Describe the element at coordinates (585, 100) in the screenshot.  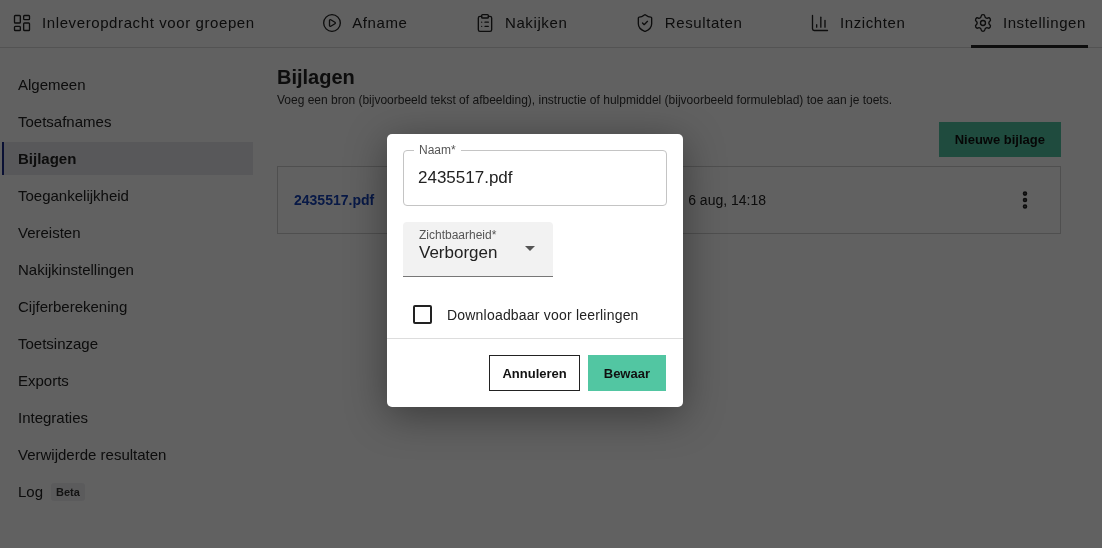
I see `page-description: Voeg een bron (bijvoorbeeld tekst of afbeelding), instructie of hulpmiddel (bijvoorbeeld formuleblad) toe aan je toets.` at that location.